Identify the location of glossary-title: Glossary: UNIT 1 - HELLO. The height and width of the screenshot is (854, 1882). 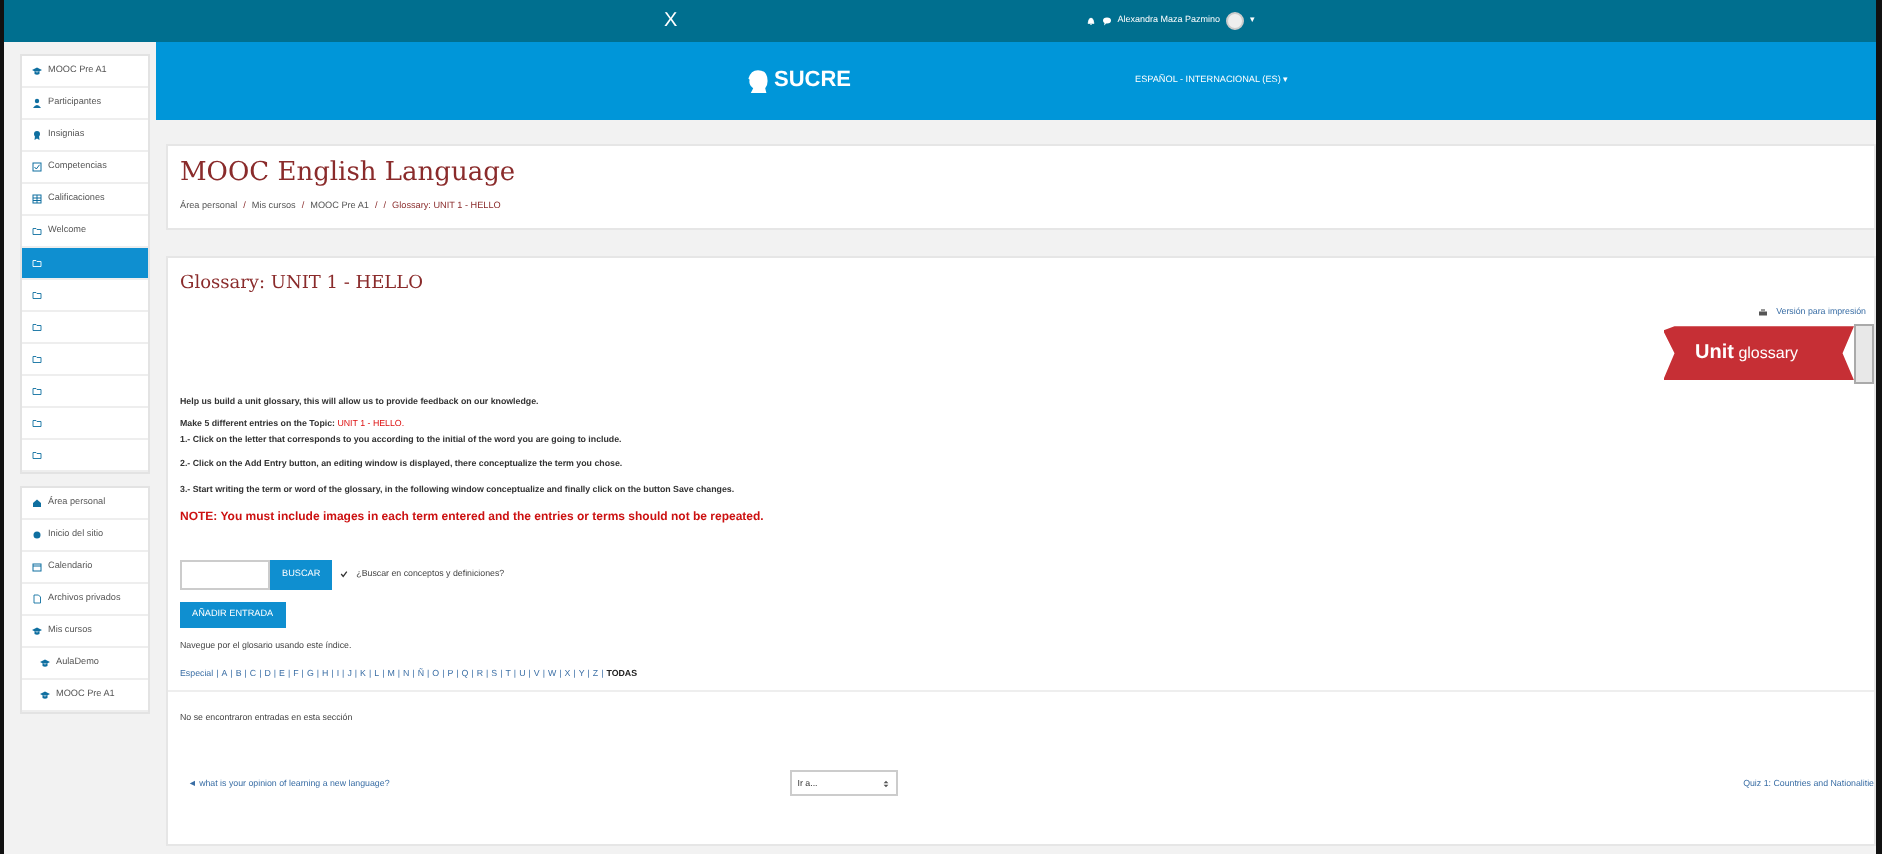
(302, 285).